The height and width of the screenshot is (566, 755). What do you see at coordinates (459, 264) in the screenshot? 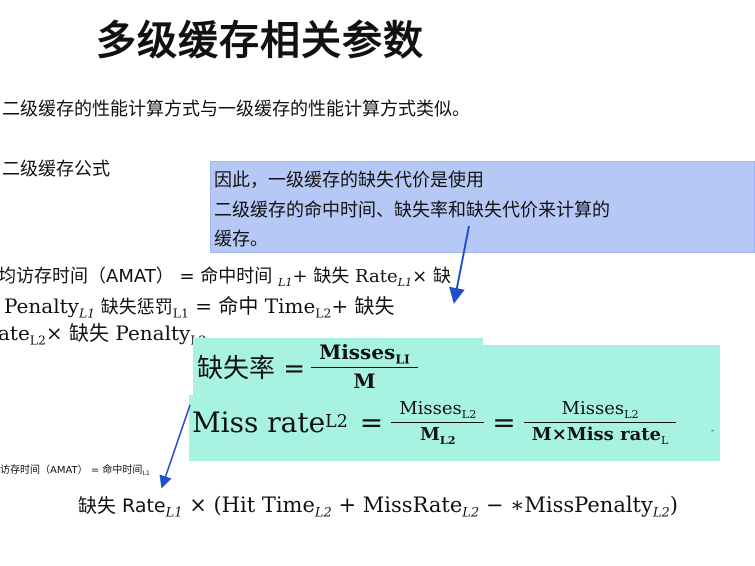
I see `note-arrow` at bounding box center [459, 264].